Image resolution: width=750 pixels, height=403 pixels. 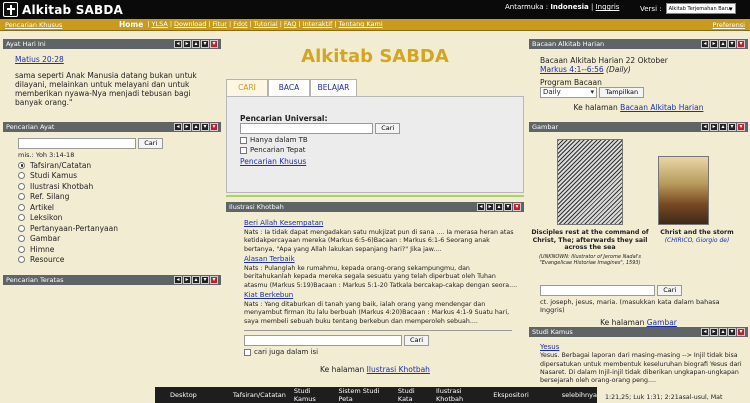 What do you see at coordinates (670, 290) in the screenshot?
I see `gambar-search-button: Cari` at bounding box center [670, 290].